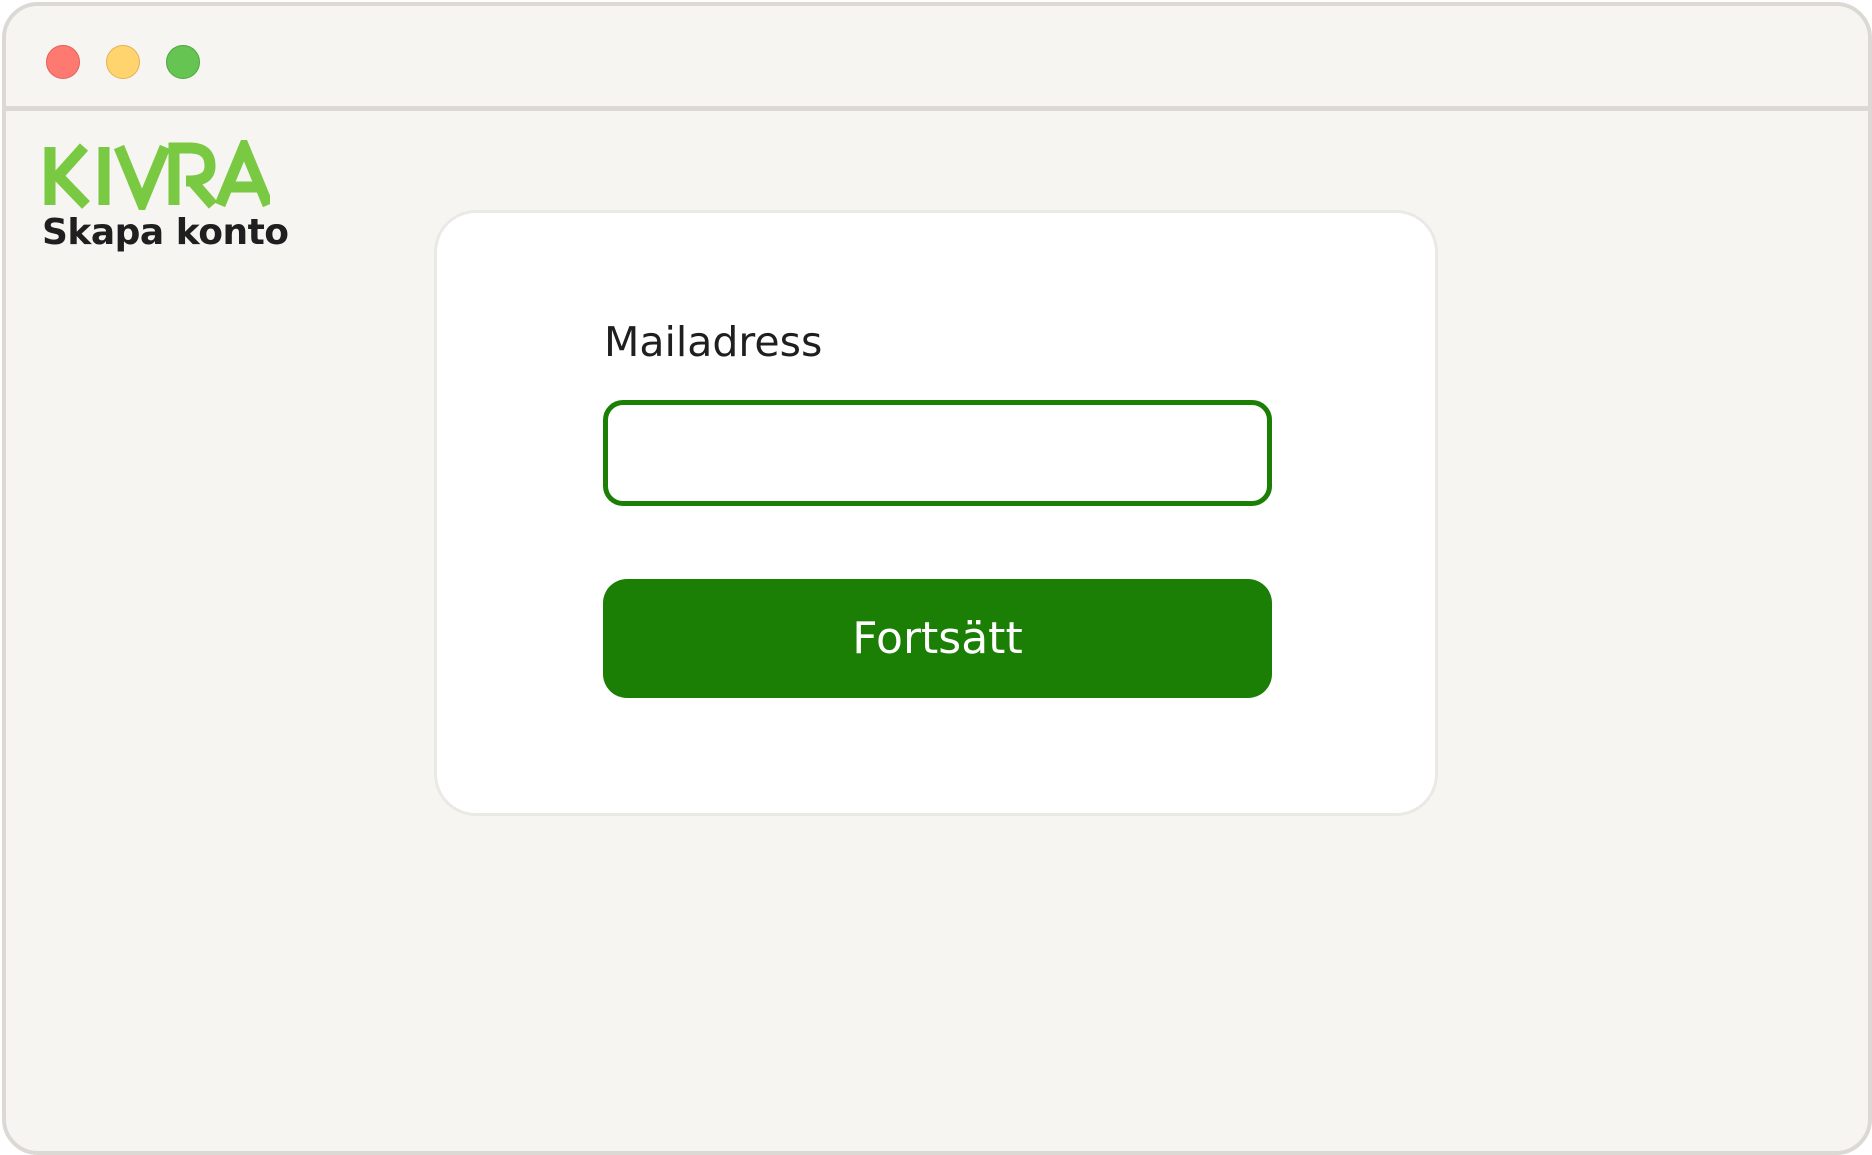 The image size is (1872, 1155). What do you see at coordinates (937, 638) in the screenshot?
I see `continue-button: Fortsätt` at bounding box center [937, 638].